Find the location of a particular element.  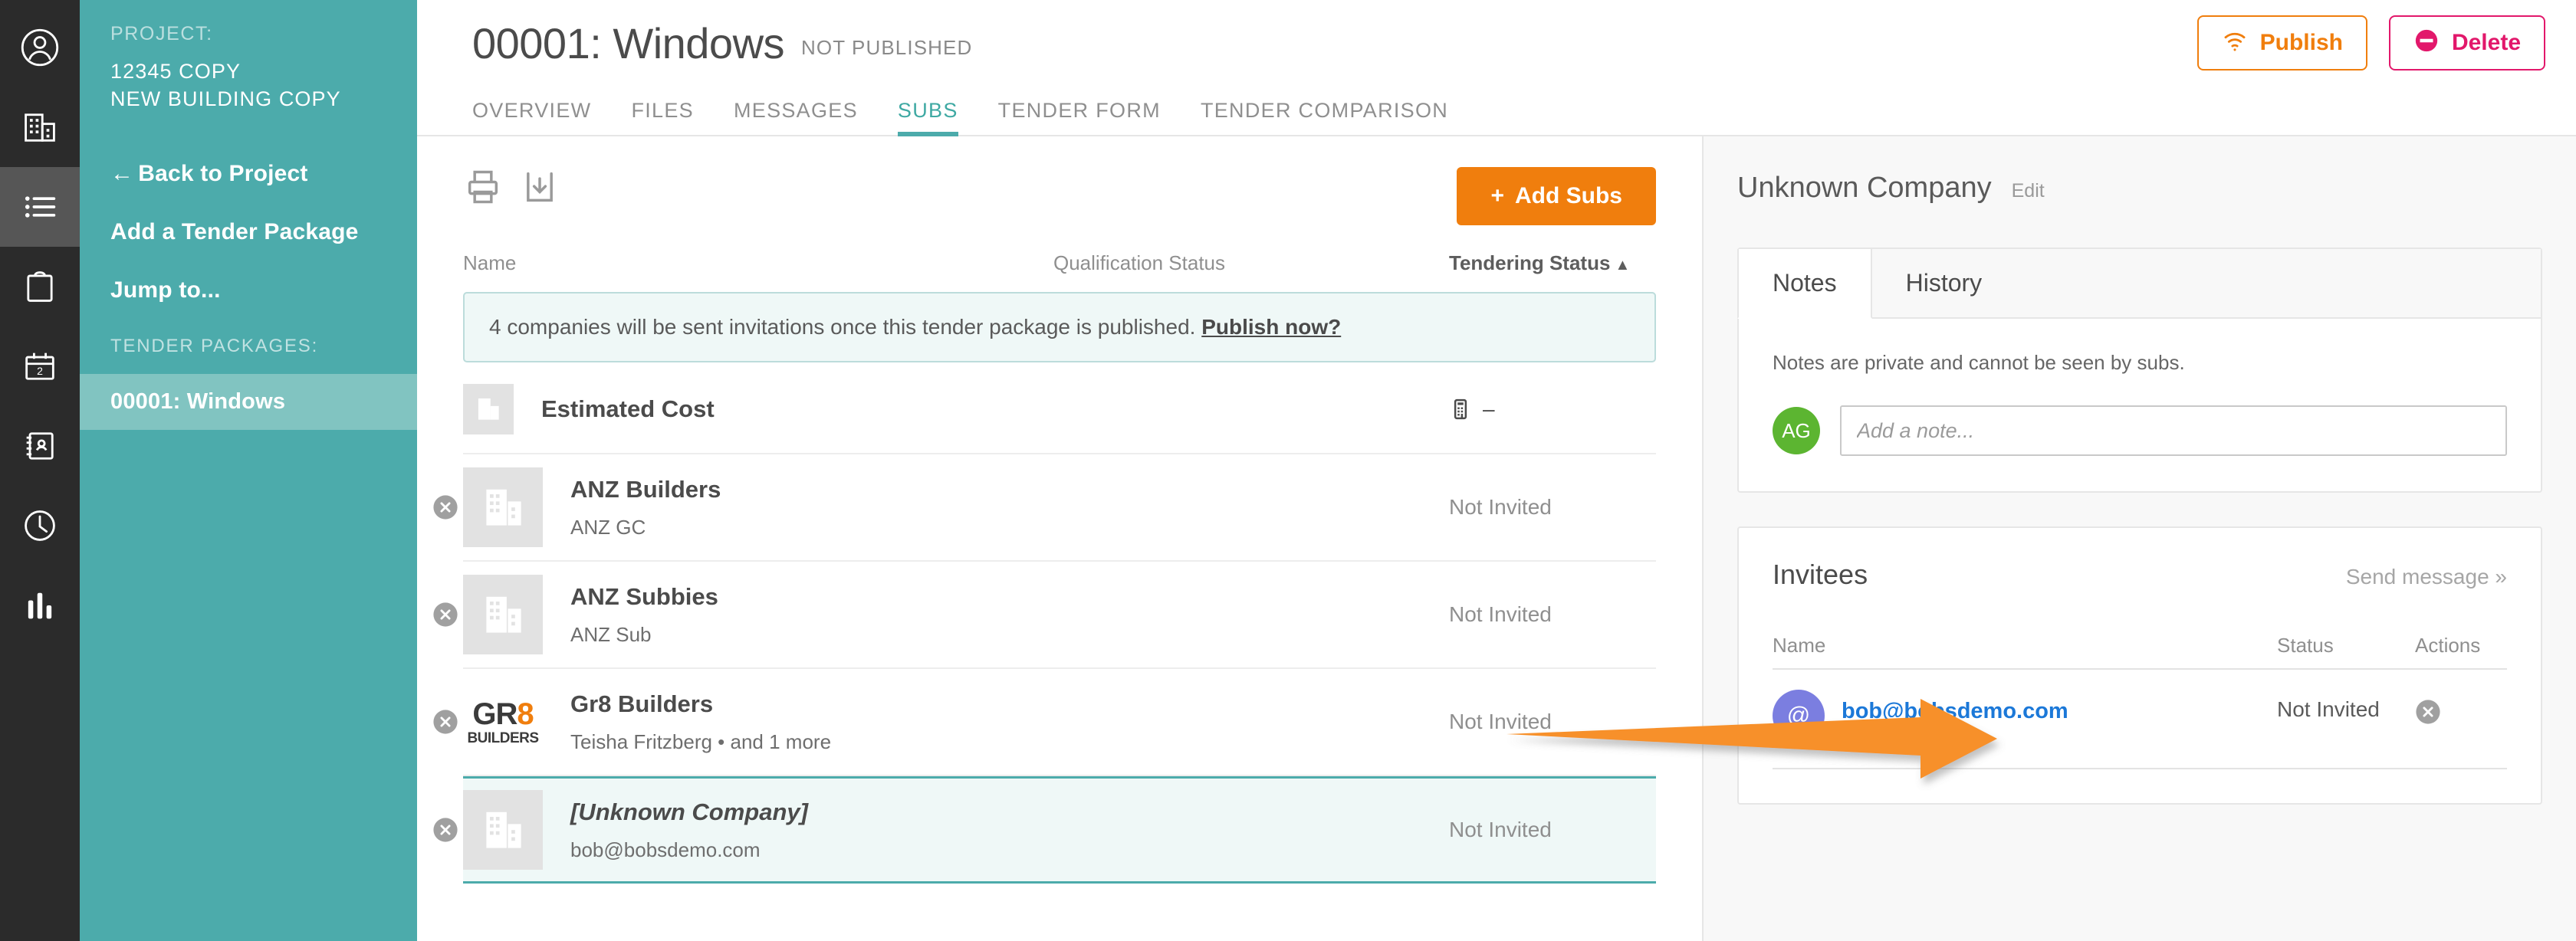

clipboard-icon is located at coordinates (40, 287).